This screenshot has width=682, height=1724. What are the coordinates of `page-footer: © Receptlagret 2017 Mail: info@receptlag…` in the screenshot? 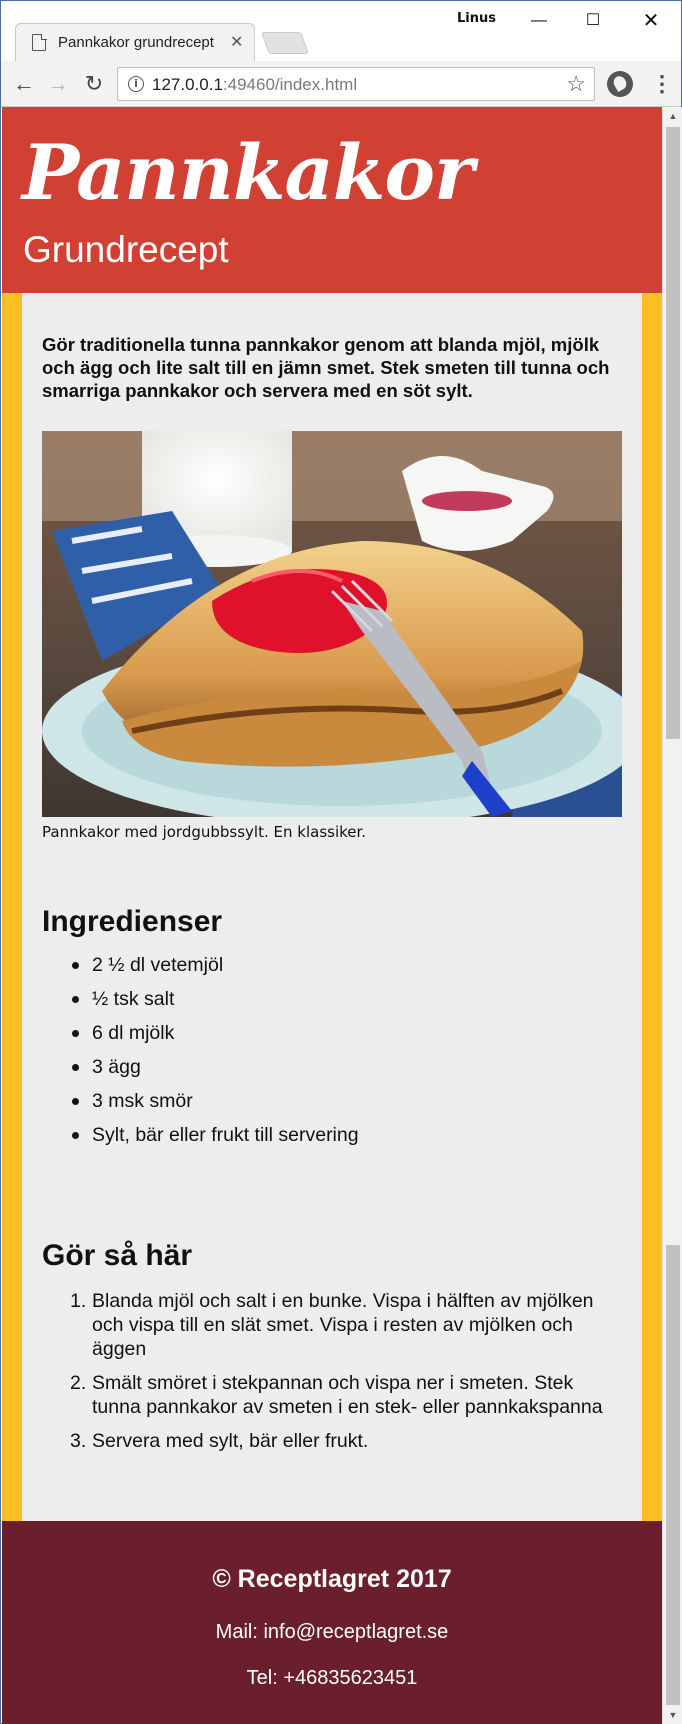 It's located at (332, 1622).